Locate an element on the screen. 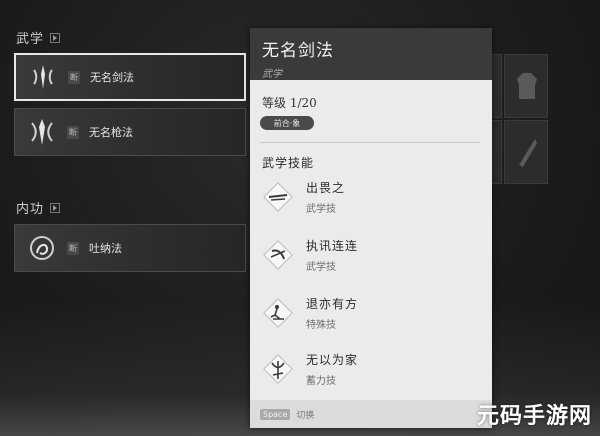 The width and height of the screenshot is (600, 436). ability-item: 执讯连连 武学技 is located at coordinates (370, 255).